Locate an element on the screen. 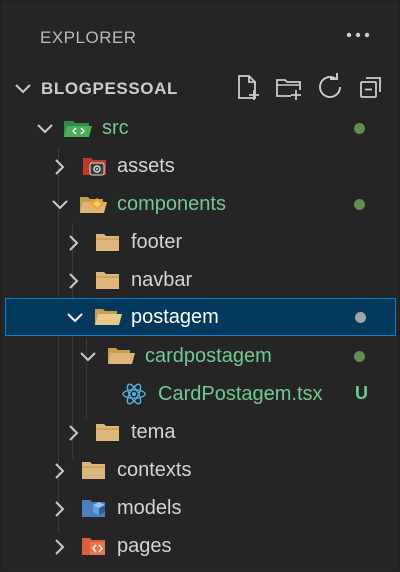  models-folder-icon is located at coordinates (95, 510).